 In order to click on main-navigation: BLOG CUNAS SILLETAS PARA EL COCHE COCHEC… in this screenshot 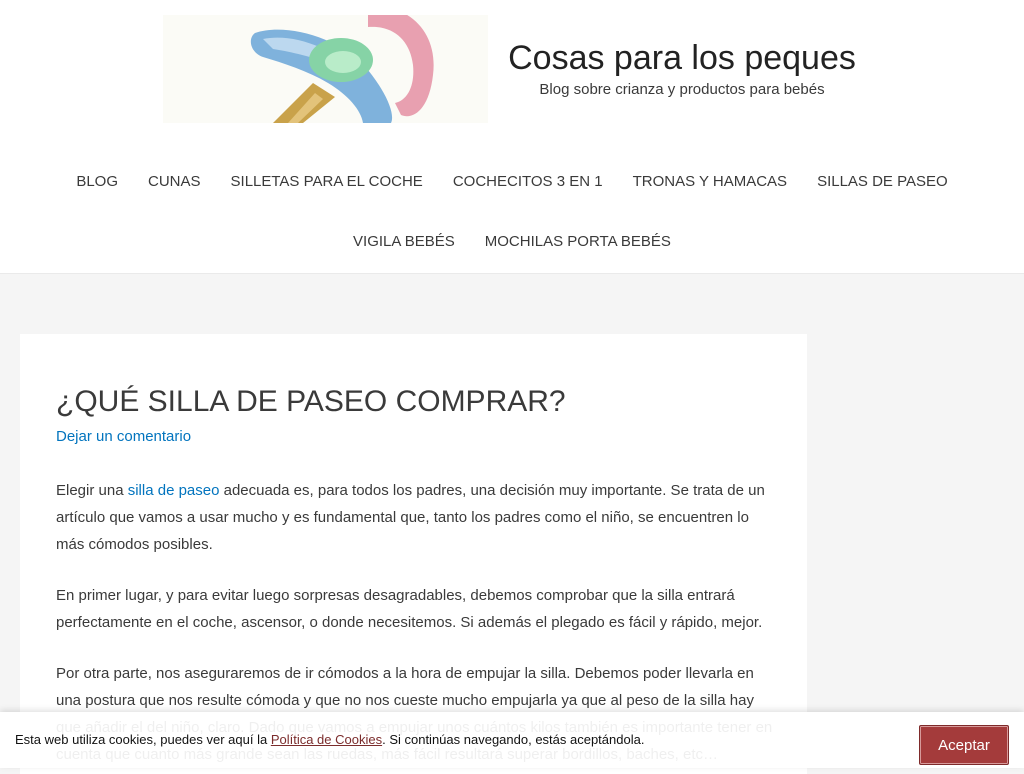, I will do `click(512, 182)`.